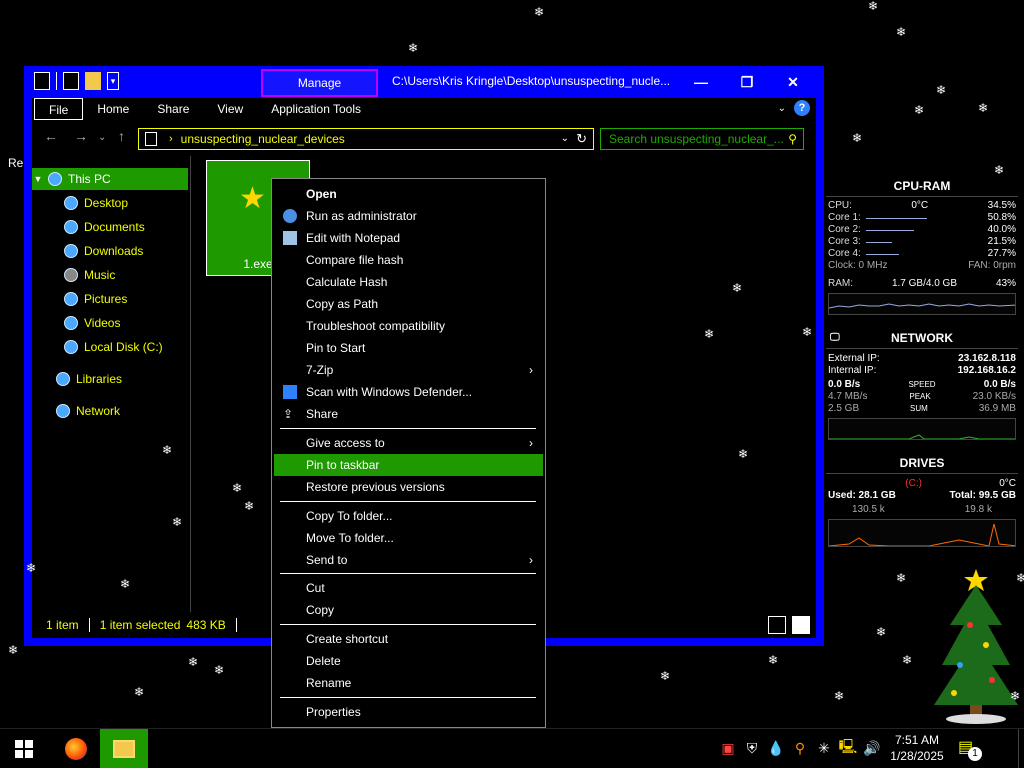 The width and height of the screenshot is (1024, 768). What do you see at coordinates (408, 712) in the screenshot?
I see `menu-item-properties: Properties` at bounding box center [408, 712].